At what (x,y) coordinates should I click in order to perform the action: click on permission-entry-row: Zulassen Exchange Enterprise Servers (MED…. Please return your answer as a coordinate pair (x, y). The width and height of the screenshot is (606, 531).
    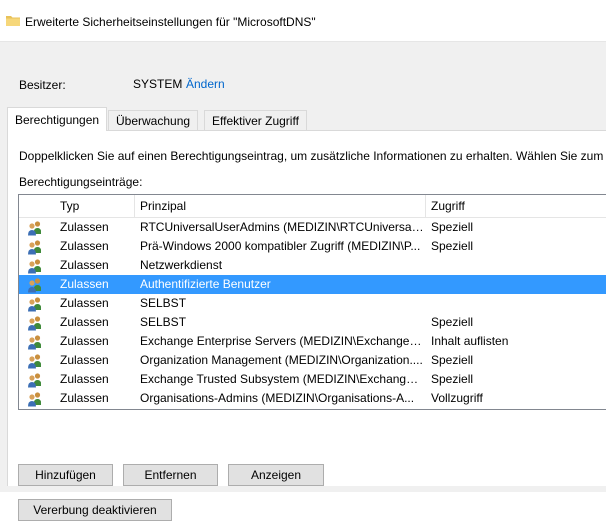
    Looking at the image, I should click on (312, 341).